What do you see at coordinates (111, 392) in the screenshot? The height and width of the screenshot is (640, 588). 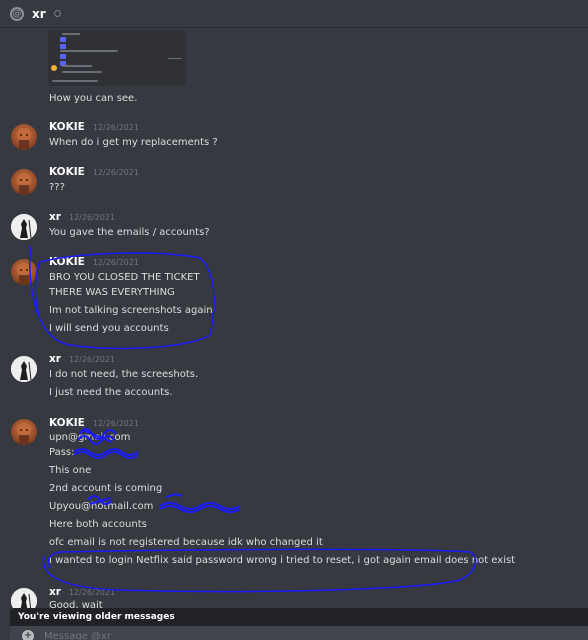 I see `message-line: I just need the accounts.` at bounding box center [111, 392].